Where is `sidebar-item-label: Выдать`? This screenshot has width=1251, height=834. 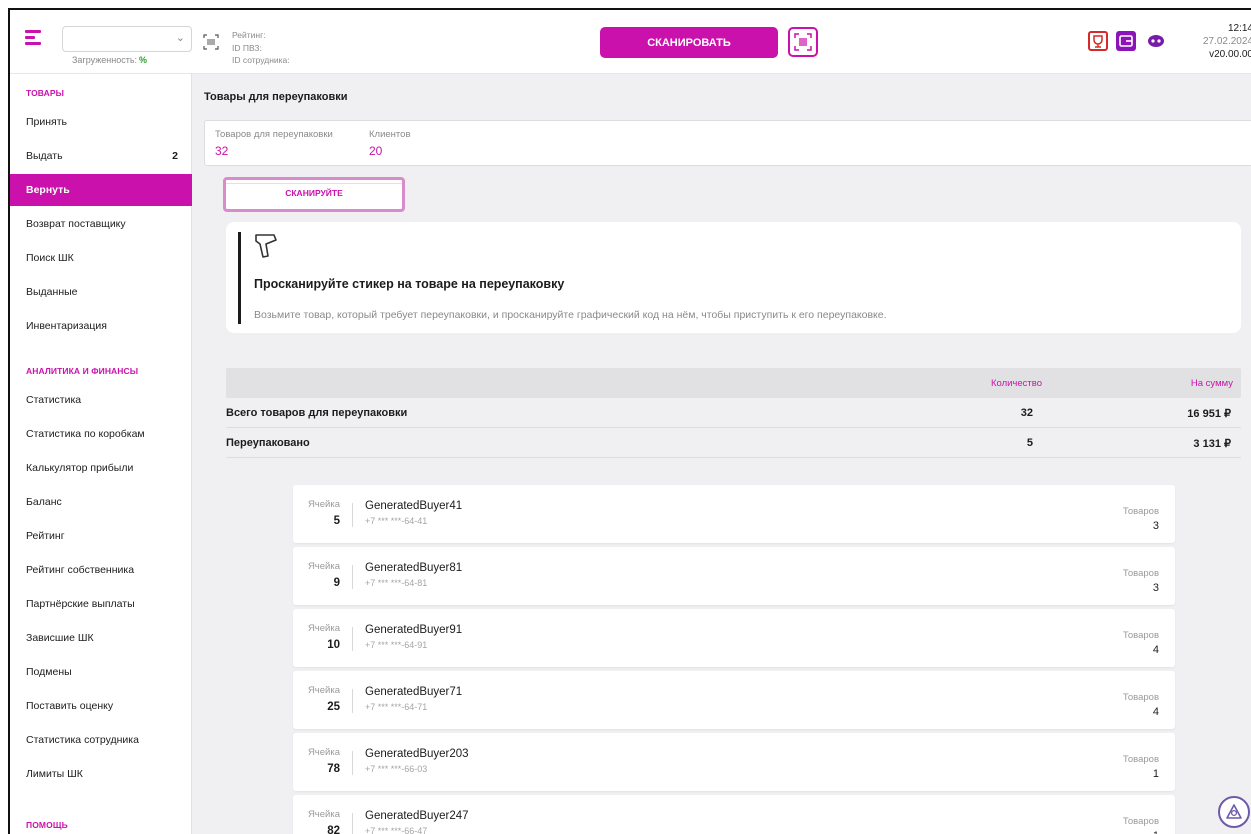
sidebar-item-label: Выдать is located at coordinates (44, 156).